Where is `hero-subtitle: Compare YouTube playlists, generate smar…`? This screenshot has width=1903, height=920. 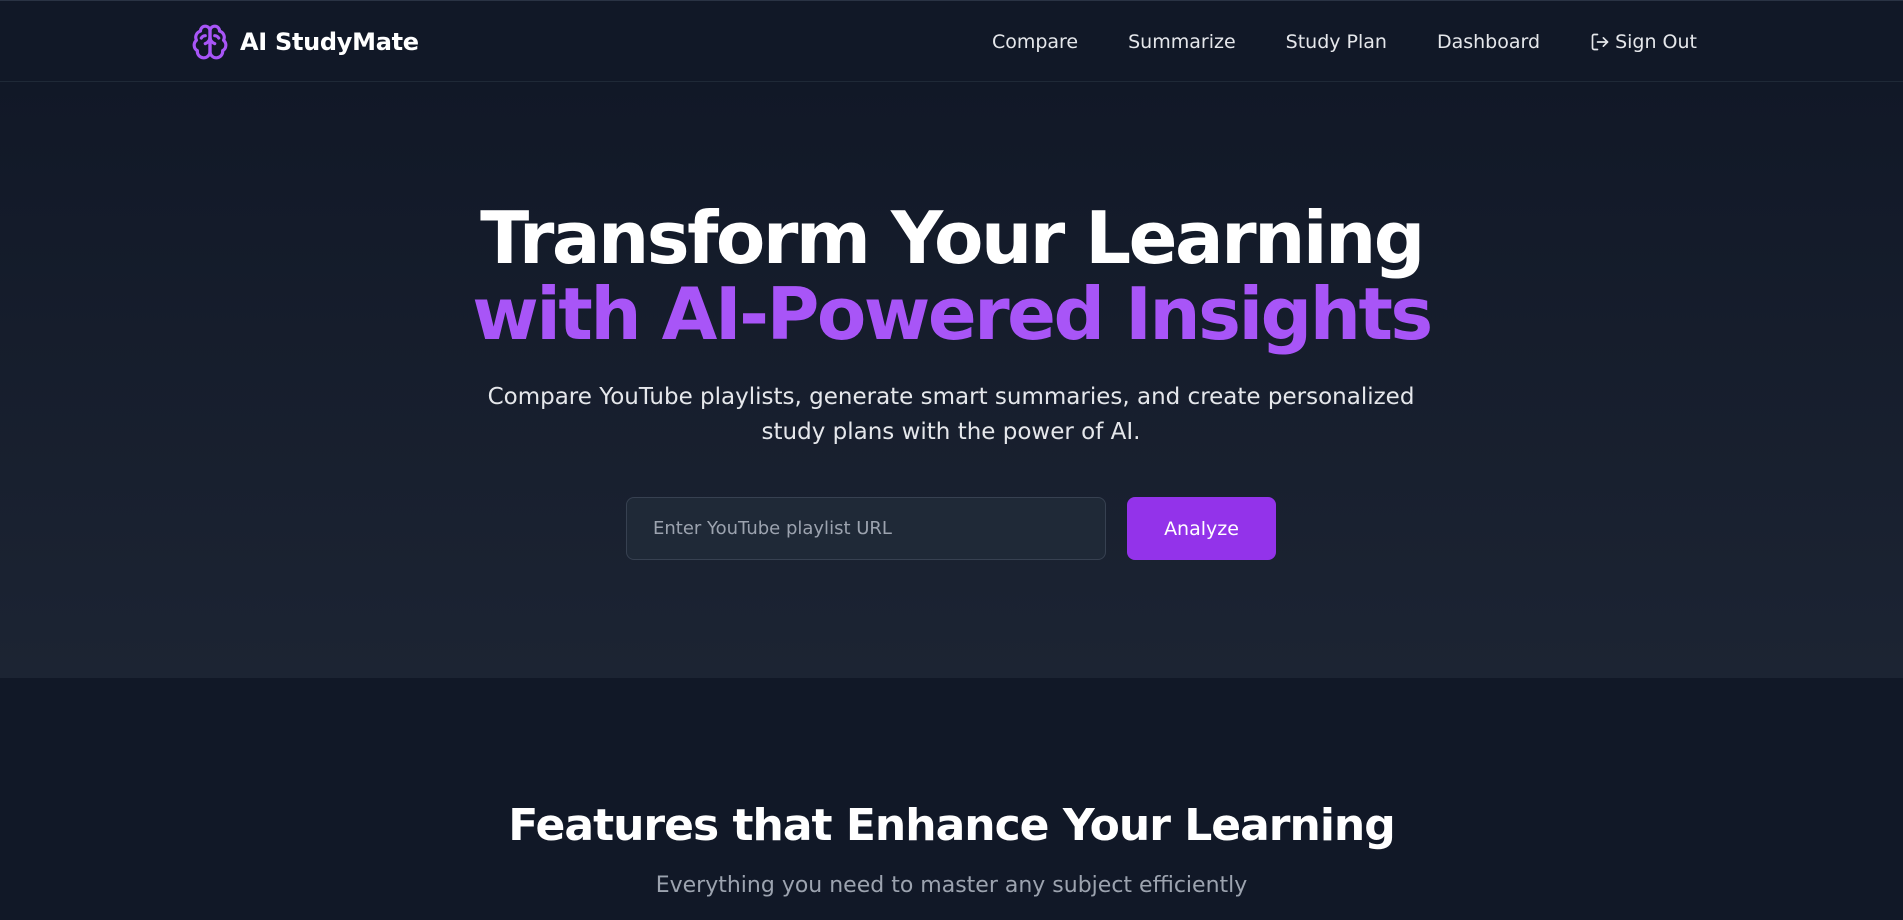 hero-subtitle: Compare YouTube playlists, generate smar… is located at coordinates (951, 414).